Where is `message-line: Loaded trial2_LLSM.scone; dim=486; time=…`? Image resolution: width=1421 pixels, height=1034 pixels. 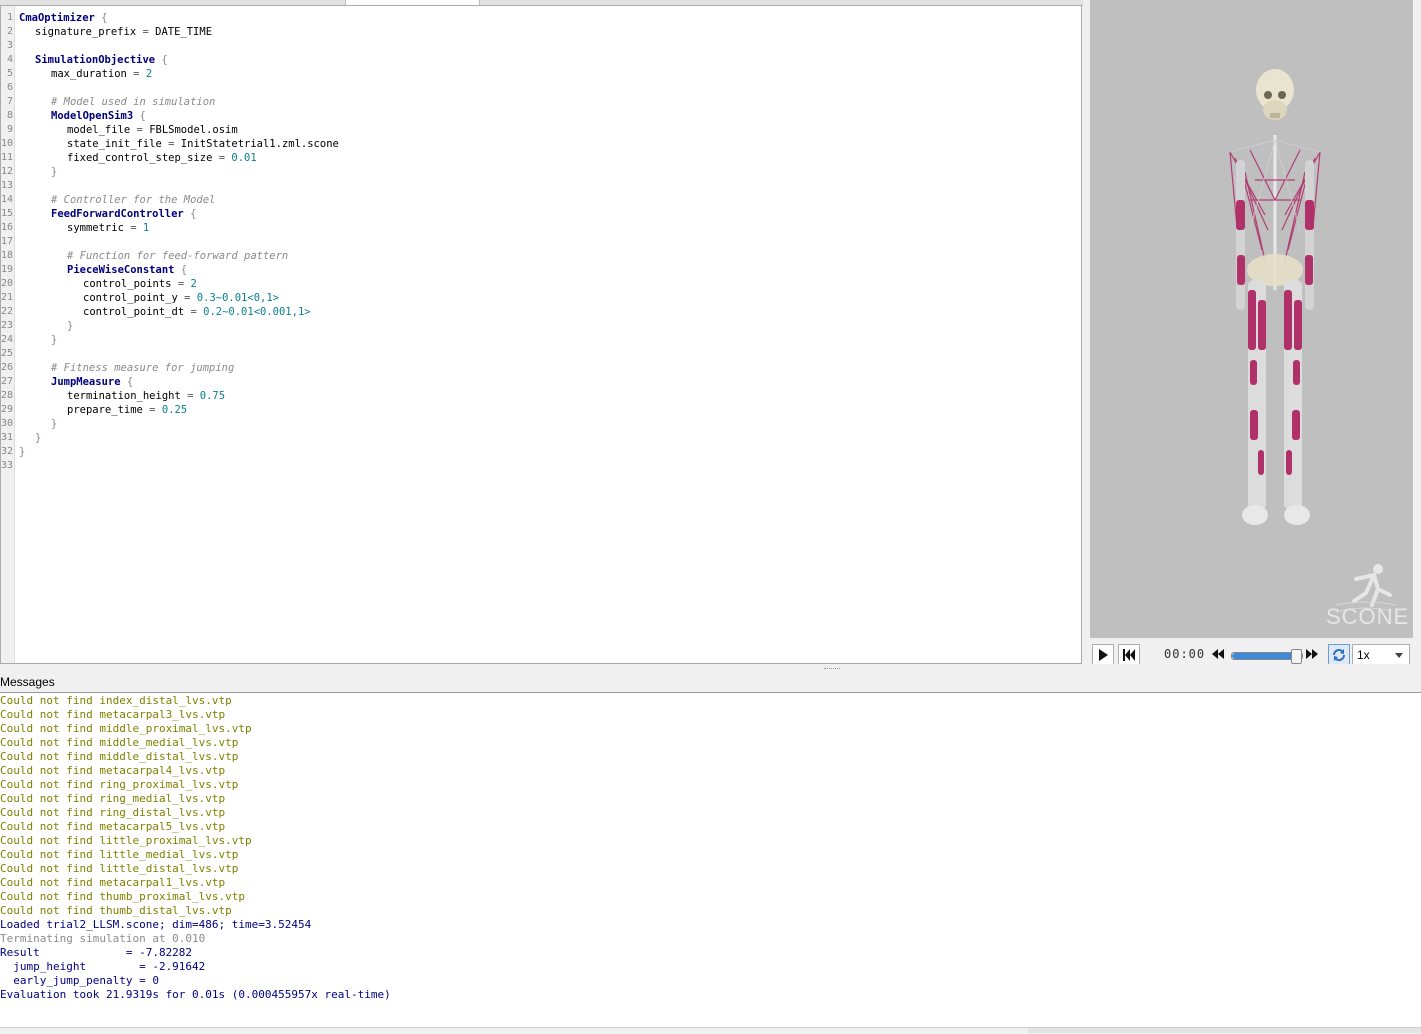 message-line: Loaded trial2_LLSM.scone; dim=486; time=… is located at coordinates (156, 924).